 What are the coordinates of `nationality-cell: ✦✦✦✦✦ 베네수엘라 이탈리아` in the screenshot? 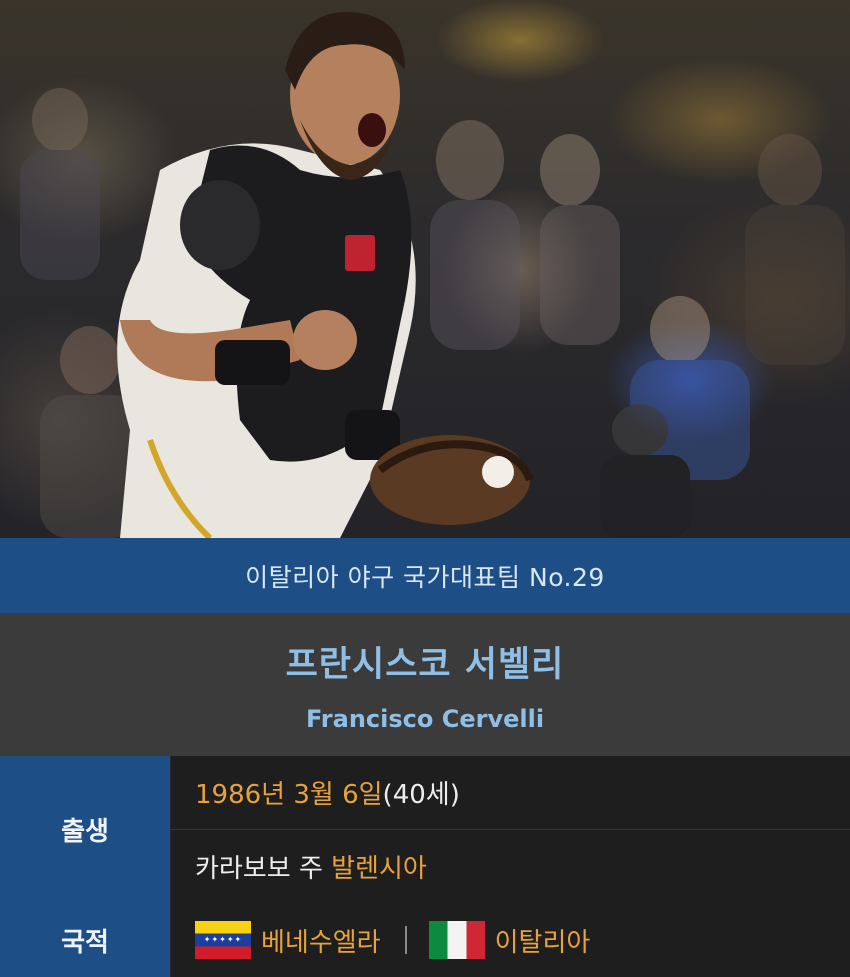 It's located at (510, 940).